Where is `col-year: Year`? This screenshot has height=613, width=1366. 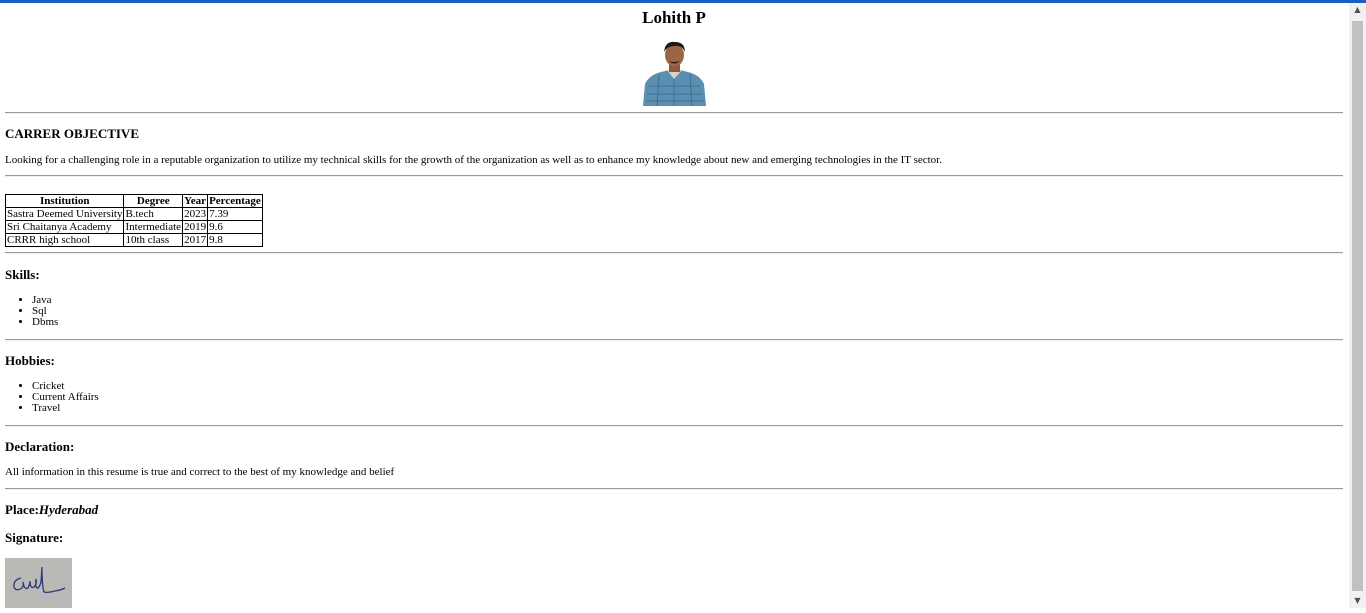 col-year: Year is located at coordinates (195, 201).